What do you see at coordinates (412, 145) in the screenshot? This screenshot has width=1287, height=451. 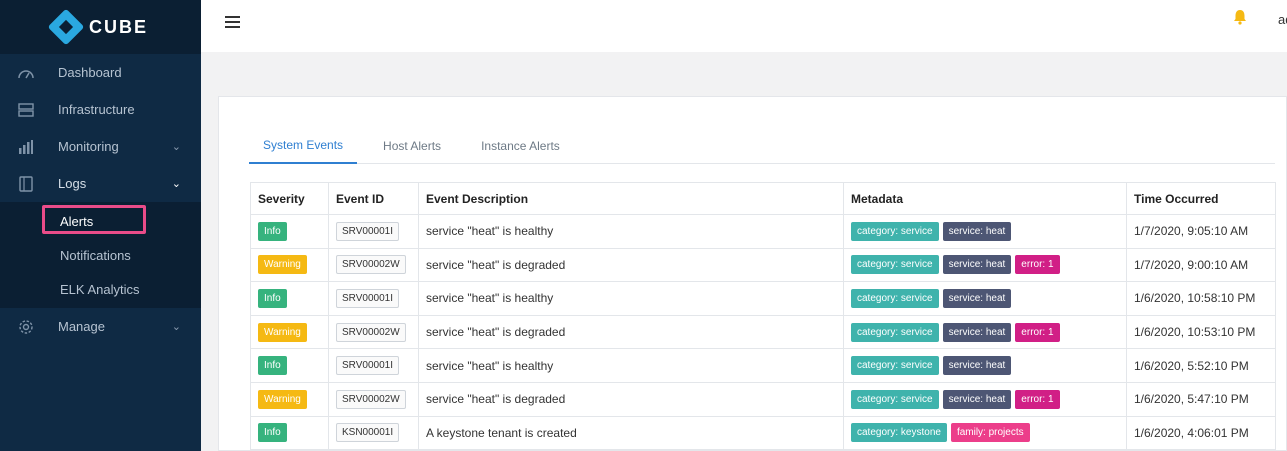 I see `tab-host-alerts: Host Alerts` at bounding box center [412, 145].